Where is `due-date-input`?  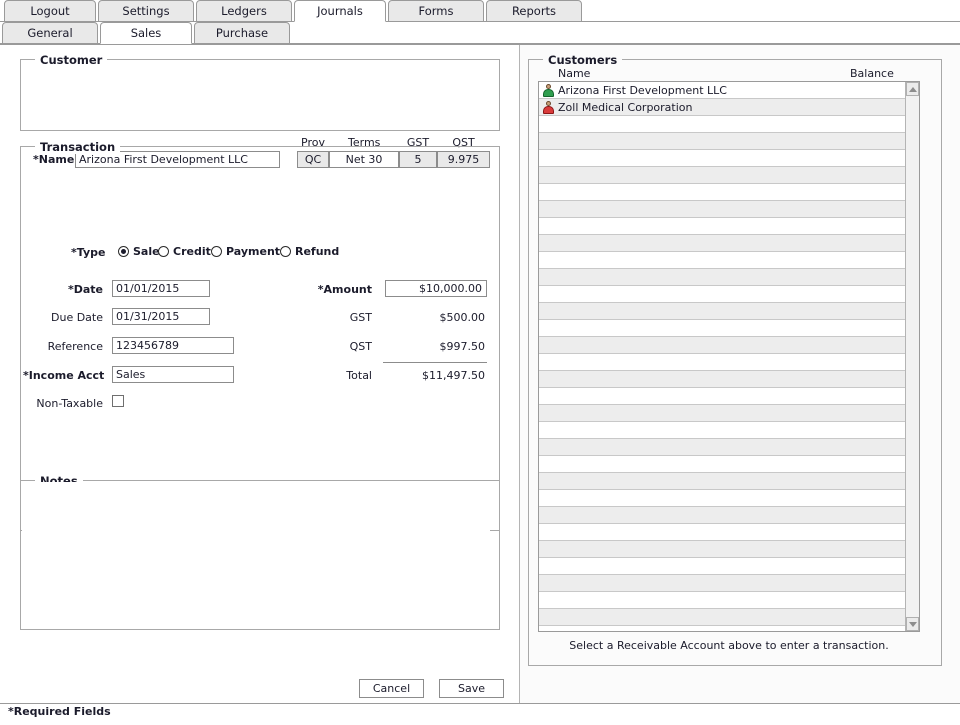 due-date-input is located at coordinates (161, 316).